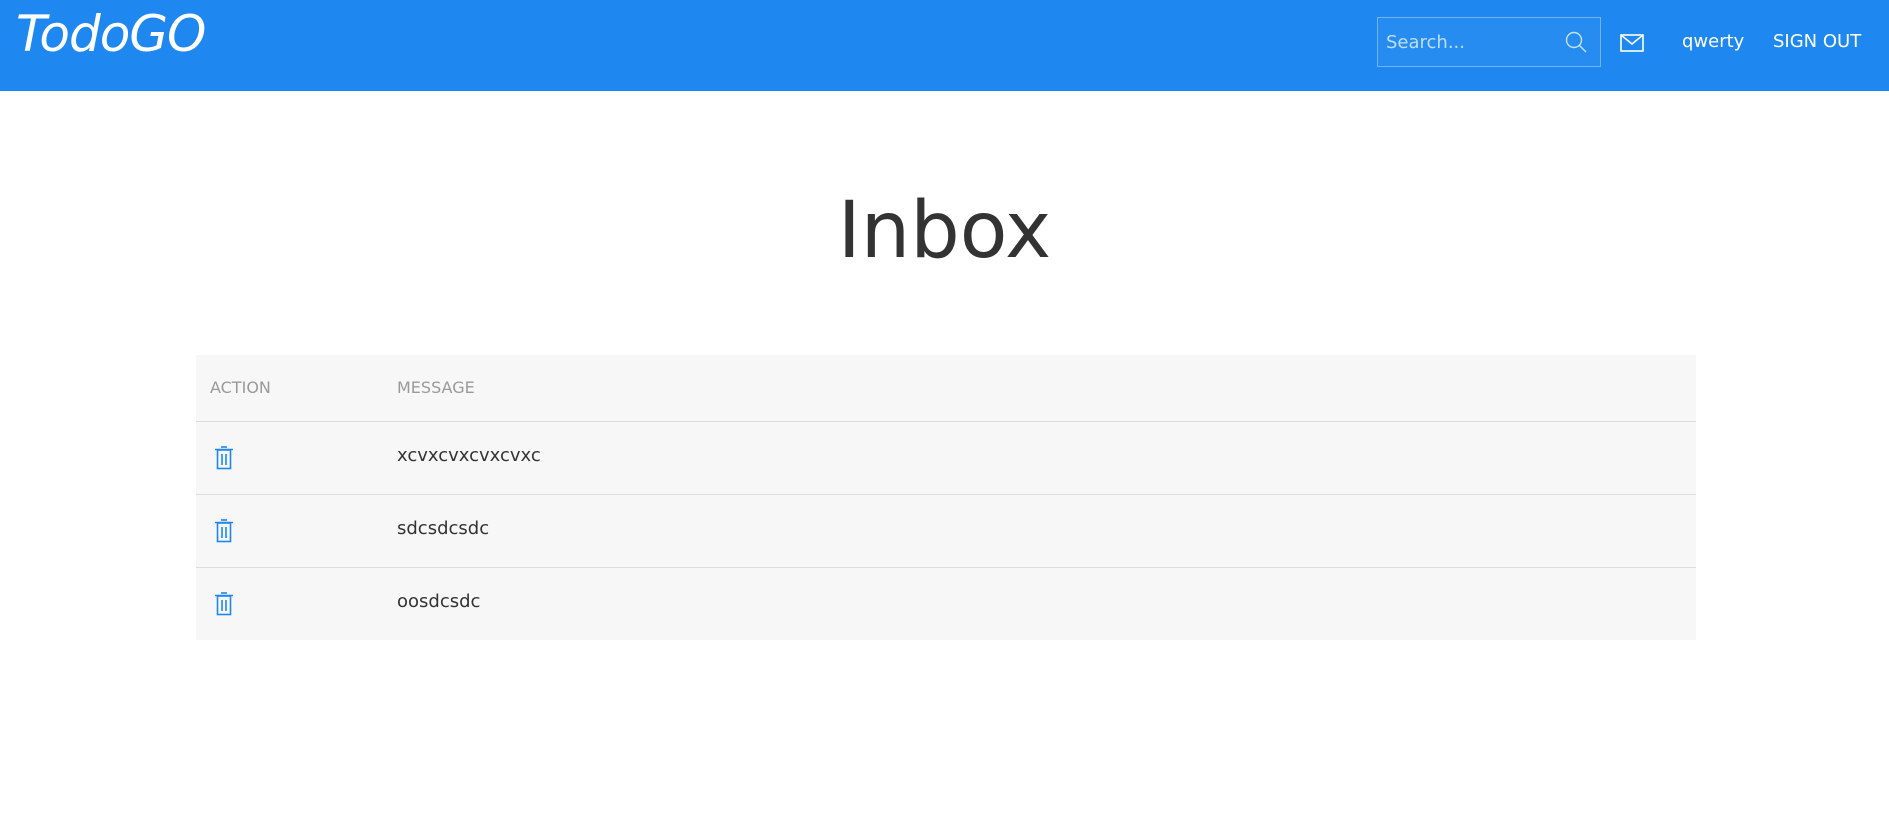 Image resolution: width=1889 pixels, height=840 pixels. Describe the element at coordinates (469, 455) in the screenshot. I see `message-text: xcvxcvxcvxcvxc` at that location.